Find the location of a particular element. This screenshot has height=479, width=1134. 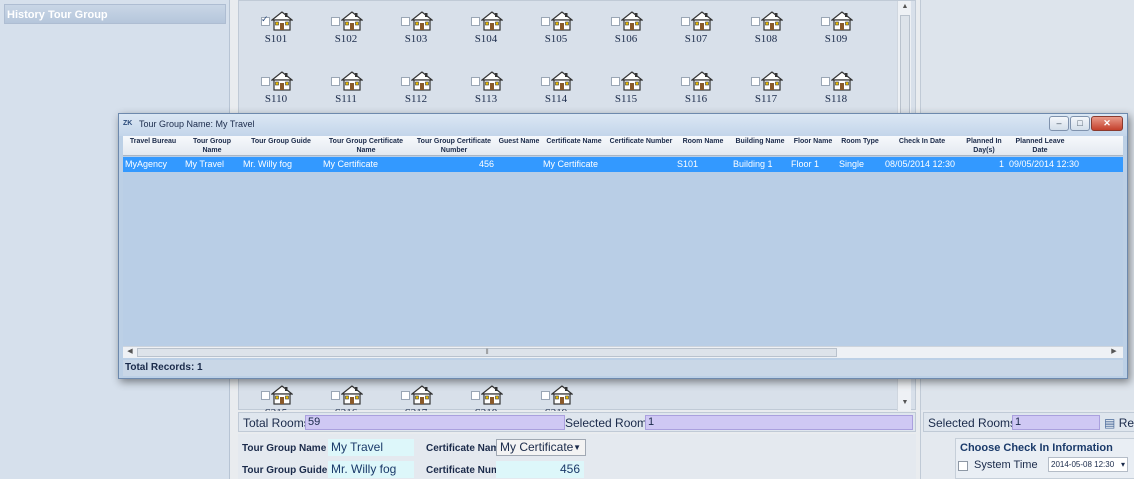

column-header: Room Name is located at coordinates (703, 146).